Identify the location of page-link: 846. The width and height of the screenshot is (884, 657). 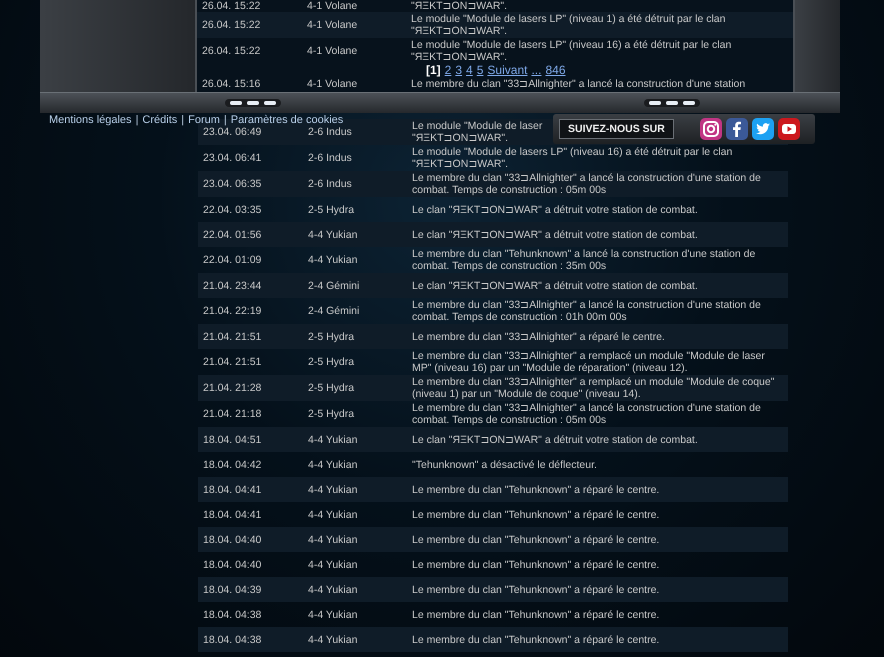
(555, 70).